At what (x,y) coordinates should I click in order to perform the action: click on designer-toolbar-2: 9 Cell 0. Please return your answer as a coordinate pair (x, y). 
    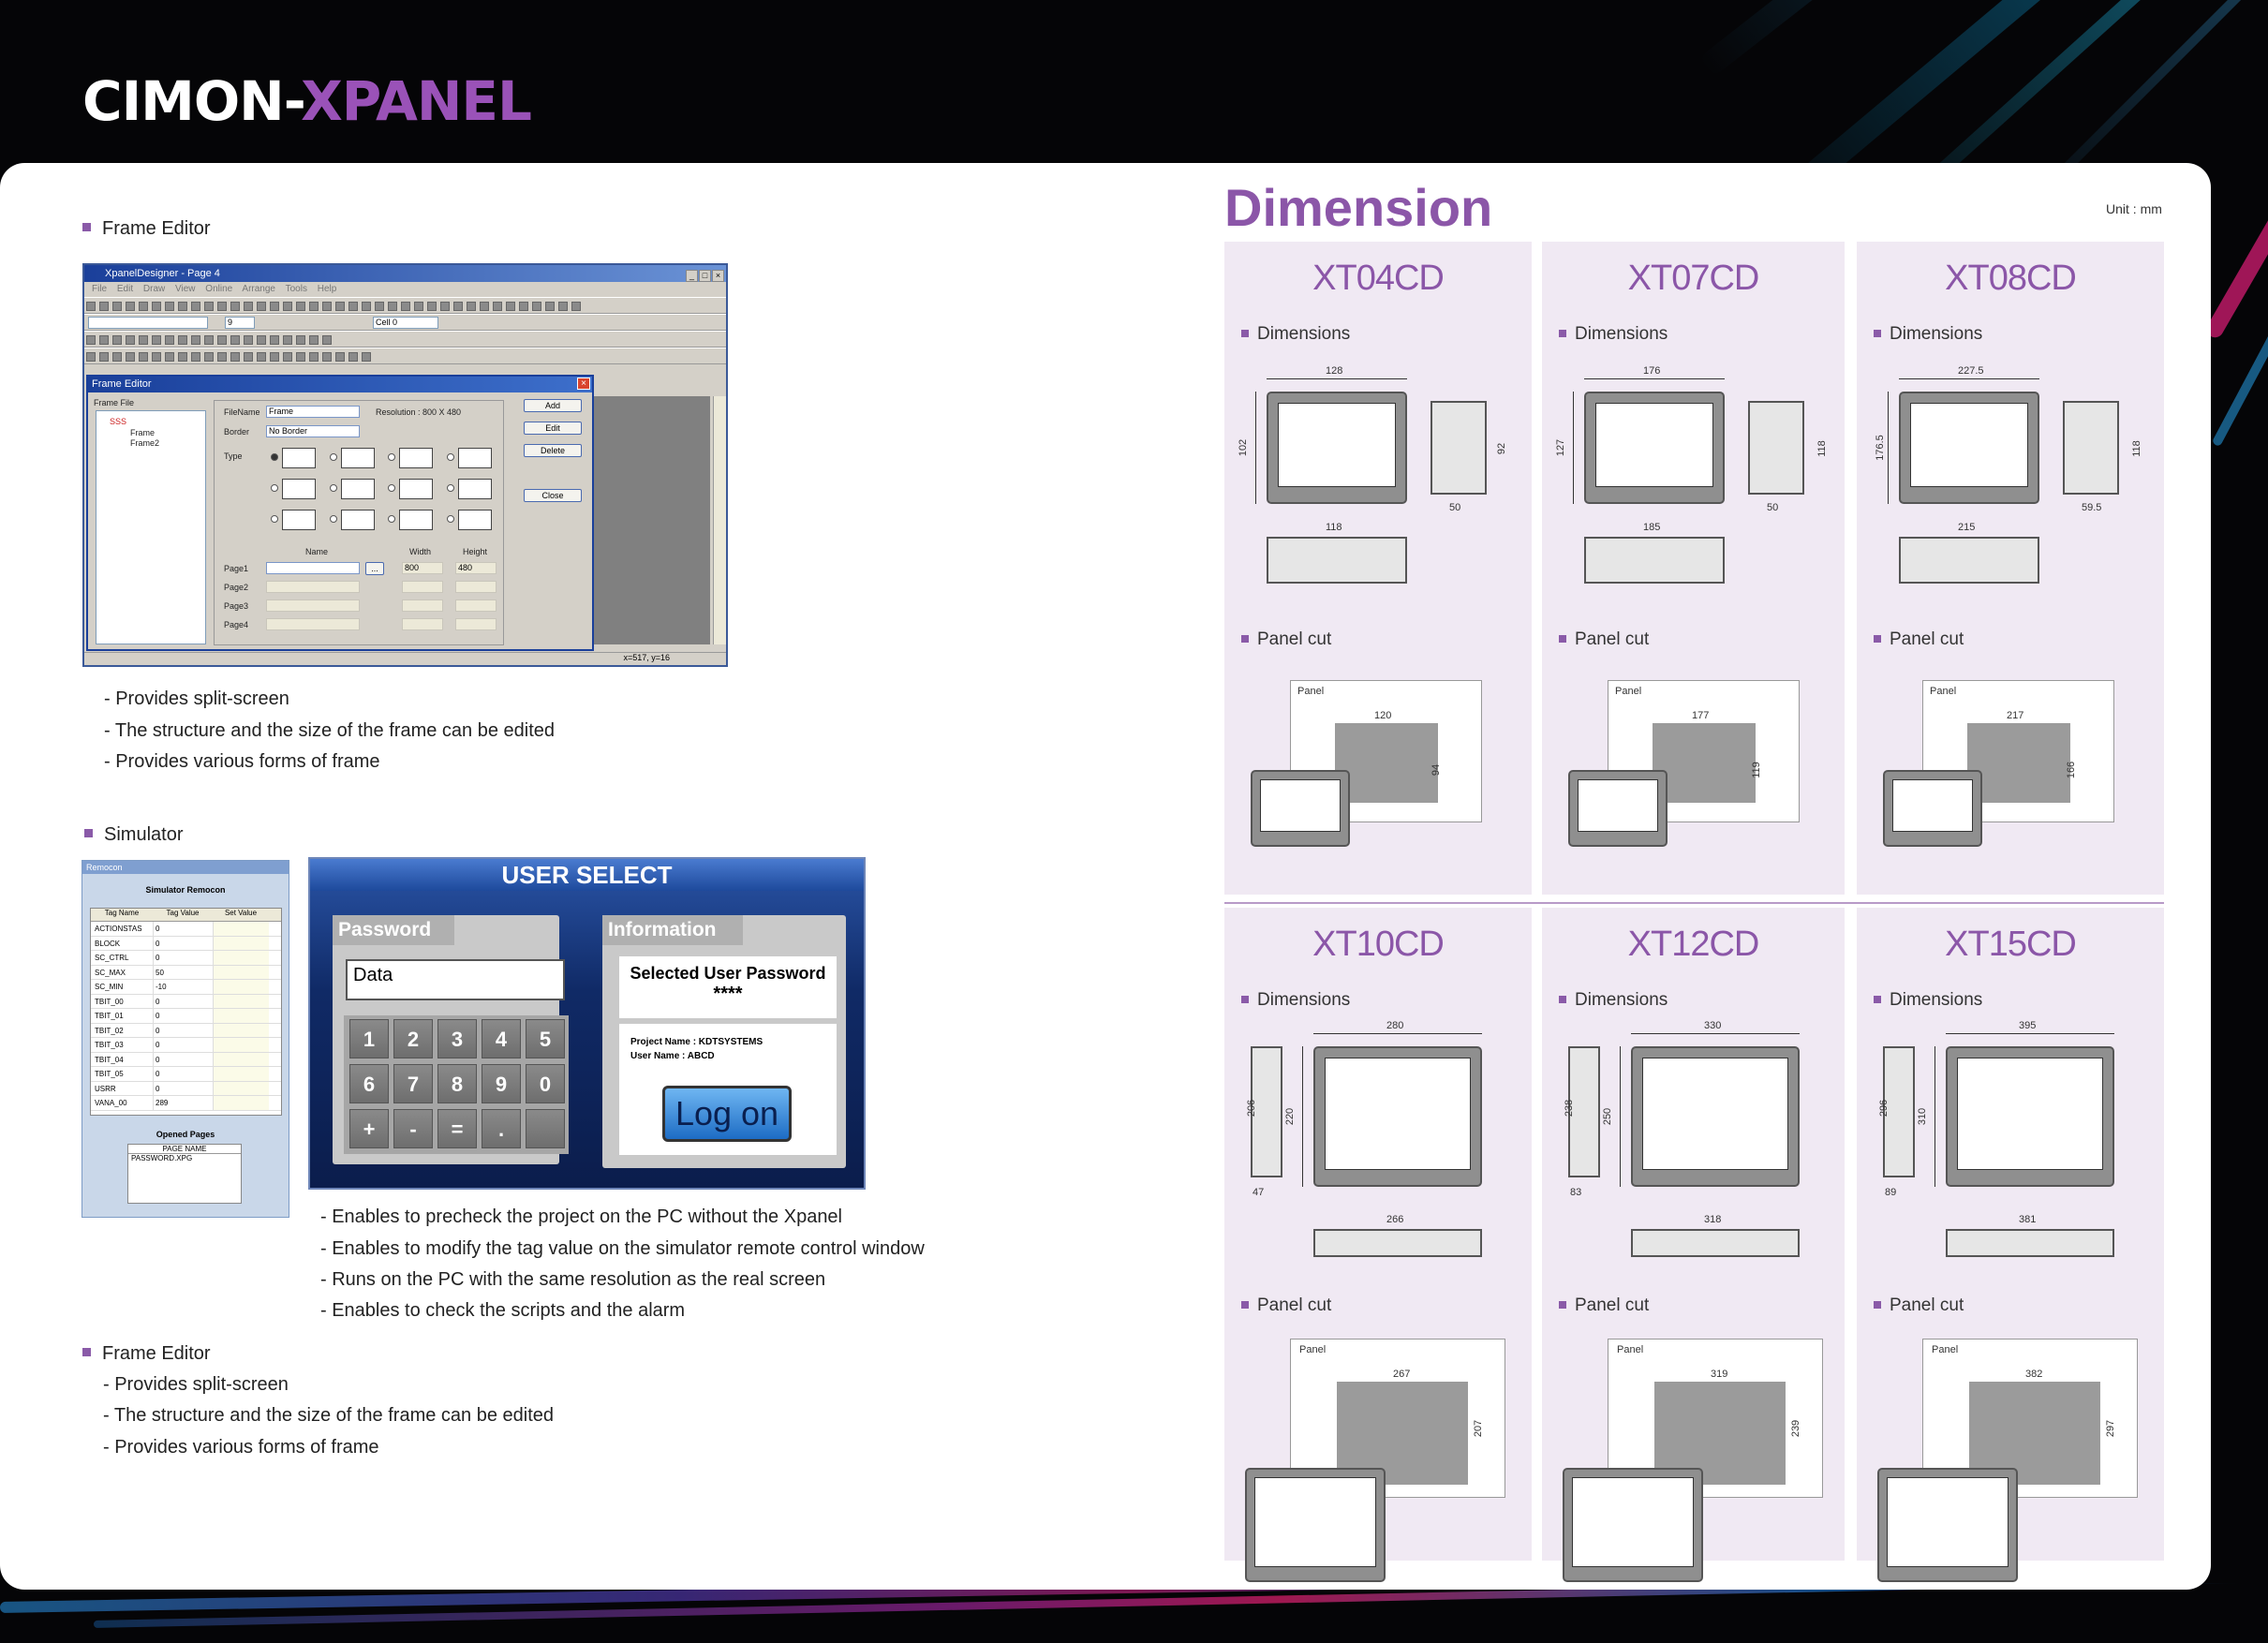
    Looking at the image, I should click on (405, 322).